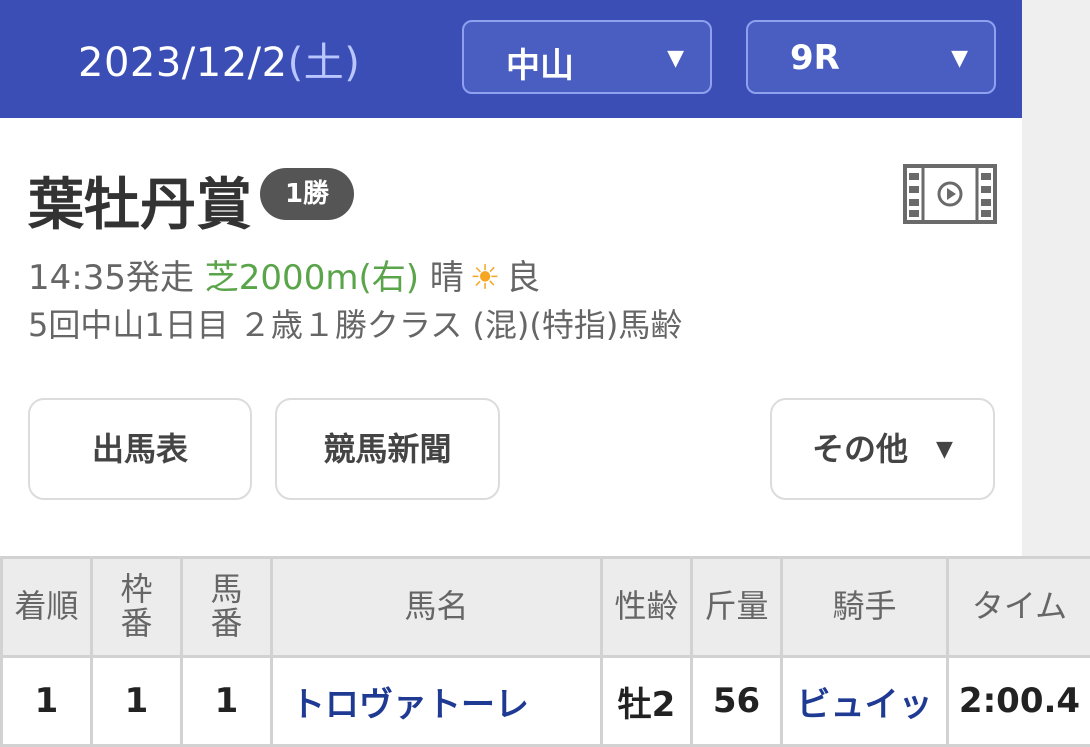 The width and height of the screenshot is (1090, 747). Describe the element at coordinates (1019, 701) in the screenshot. I see `cell-time: 2:00.4` at that location.